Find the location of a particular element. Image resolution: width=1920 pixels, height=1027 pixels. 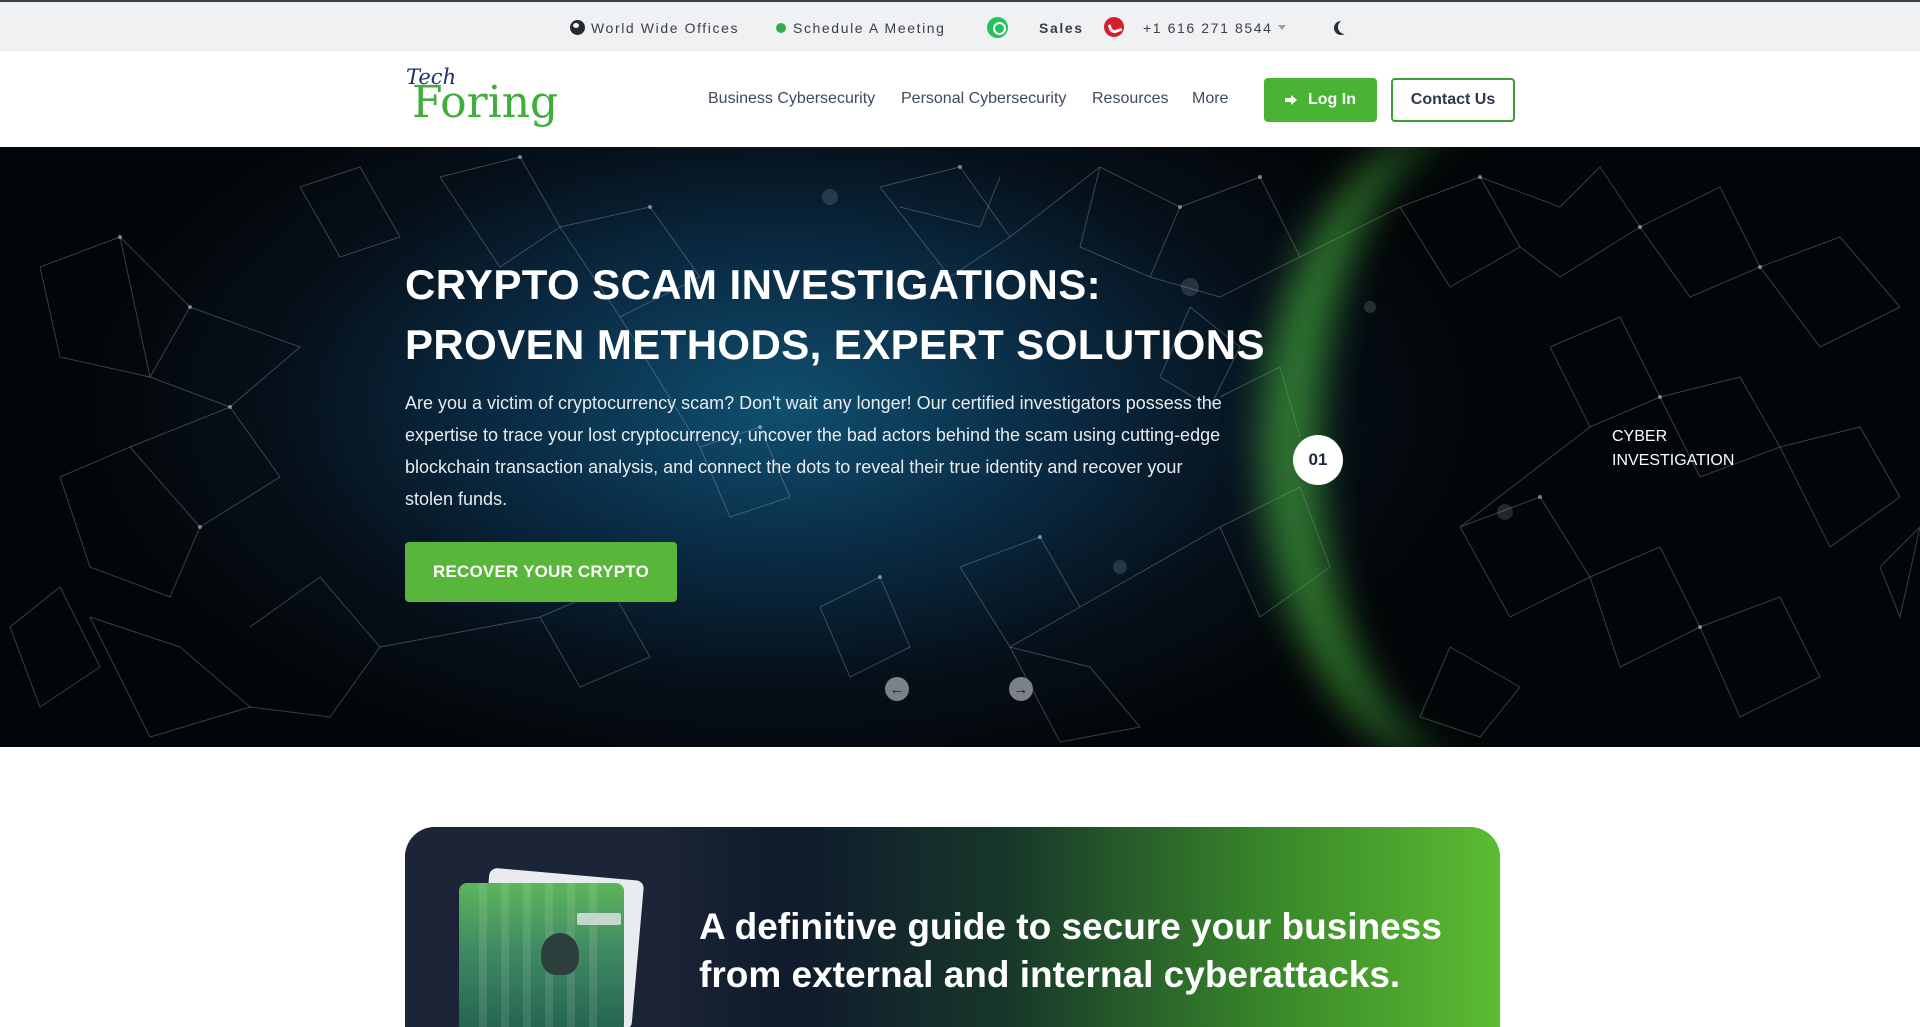

nav-resources: Resources is located at coordinates (1130, 99).